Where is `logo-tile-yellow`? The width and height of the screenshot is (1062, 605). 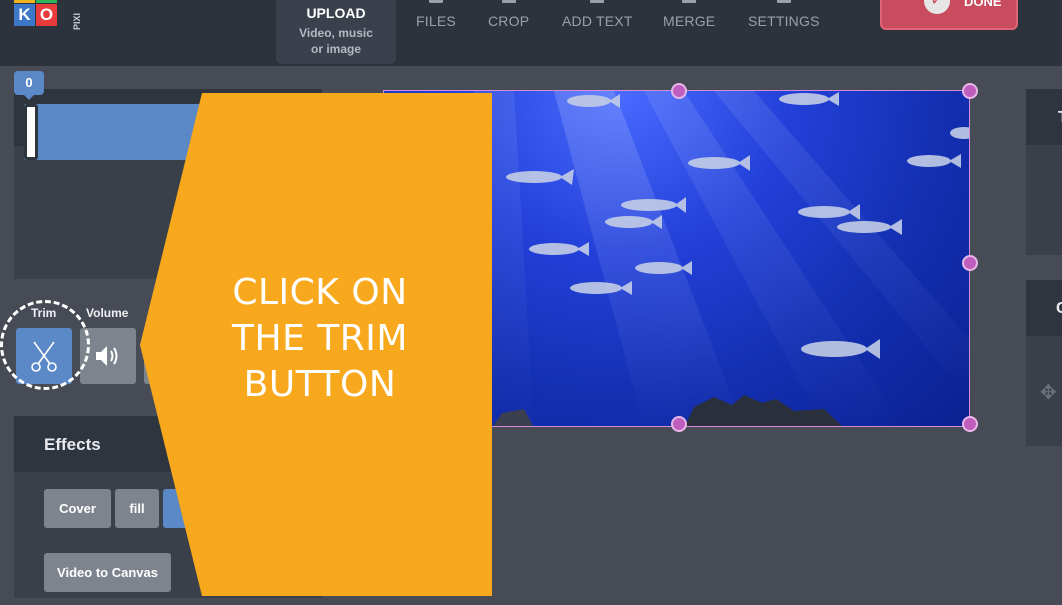 logo-tile-yellow is located at coordinates (24, 1).